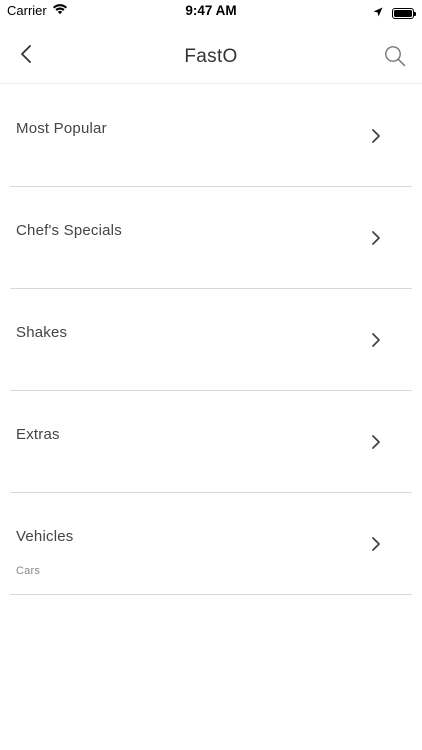  I want to click on navigation-bar: FastO, so click(211, 53).